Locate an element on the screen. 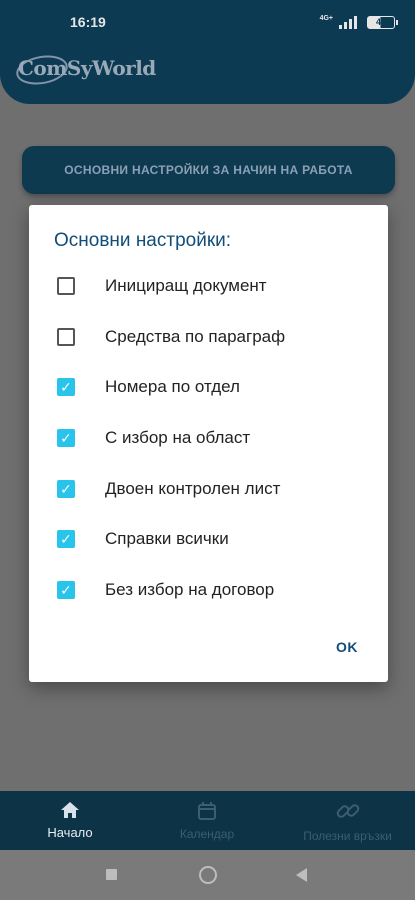 This screenshot has height=900, width=415. dialog-title: Основни настройки: is located at coordinates (143, 240).